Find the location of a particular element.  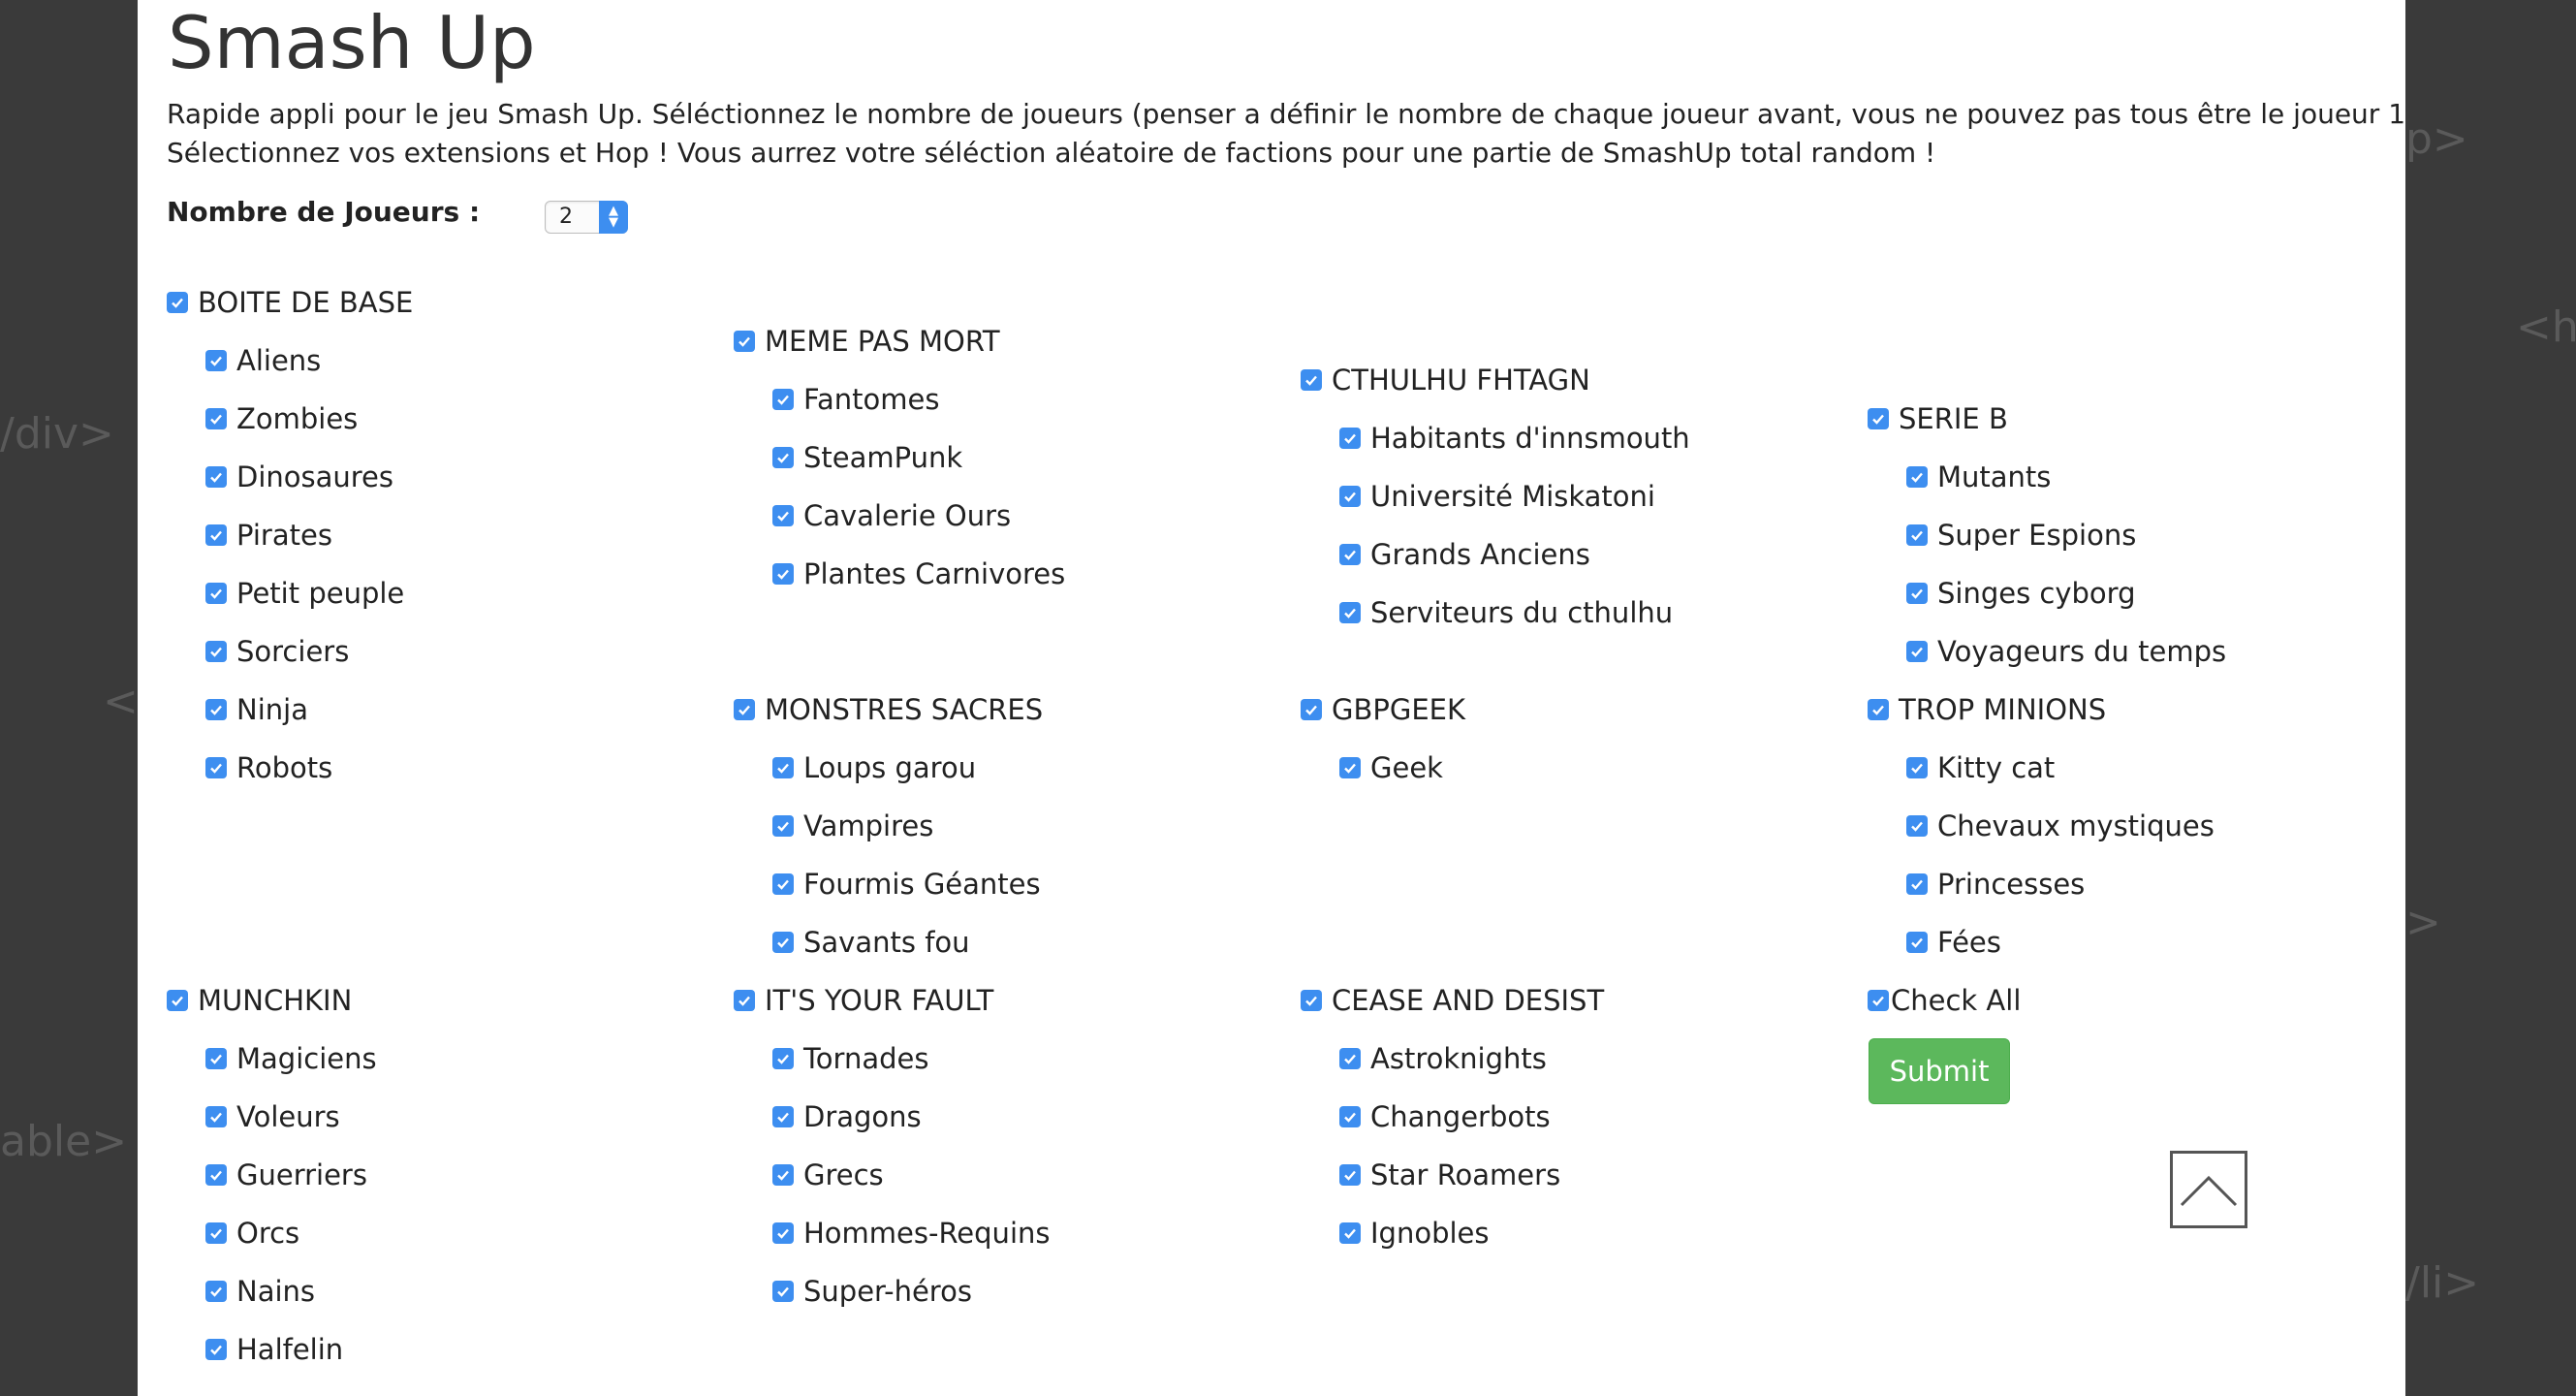

group-checkbox: MEME PAS MORT is located at coordinates (1005, 341).